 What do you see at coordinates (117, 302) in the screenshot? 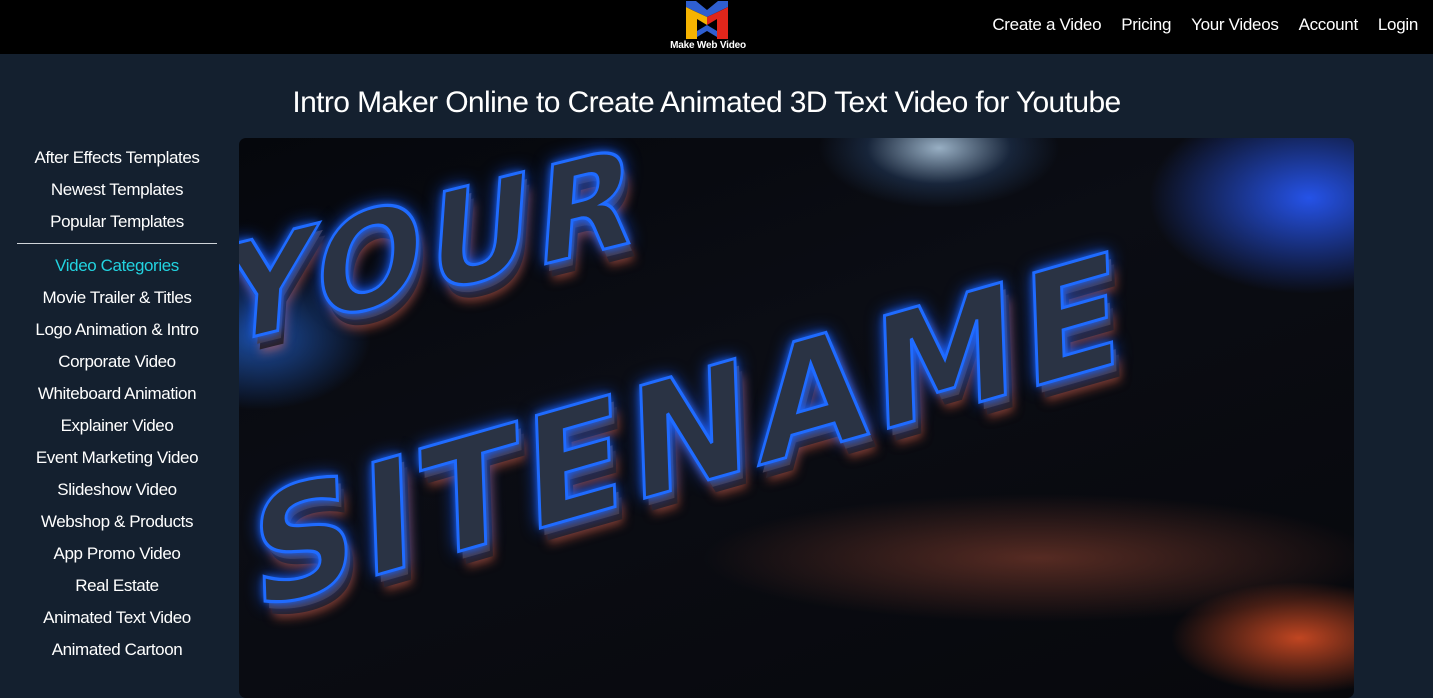
I see `category-movie-trailer-titles: Movie Trailer & Titles` at bounding box center [117, 302].